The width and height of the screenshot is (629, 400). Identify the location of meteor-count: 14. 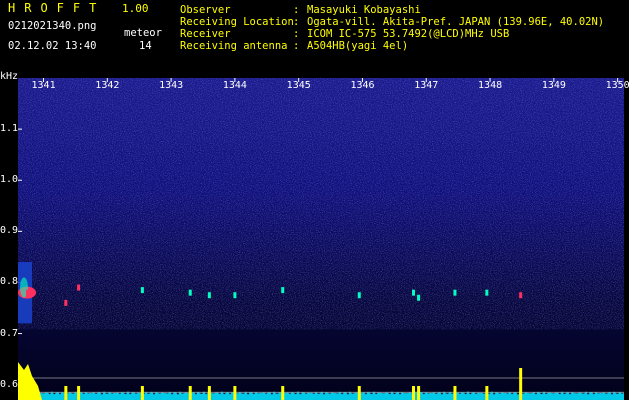
(145, 46).